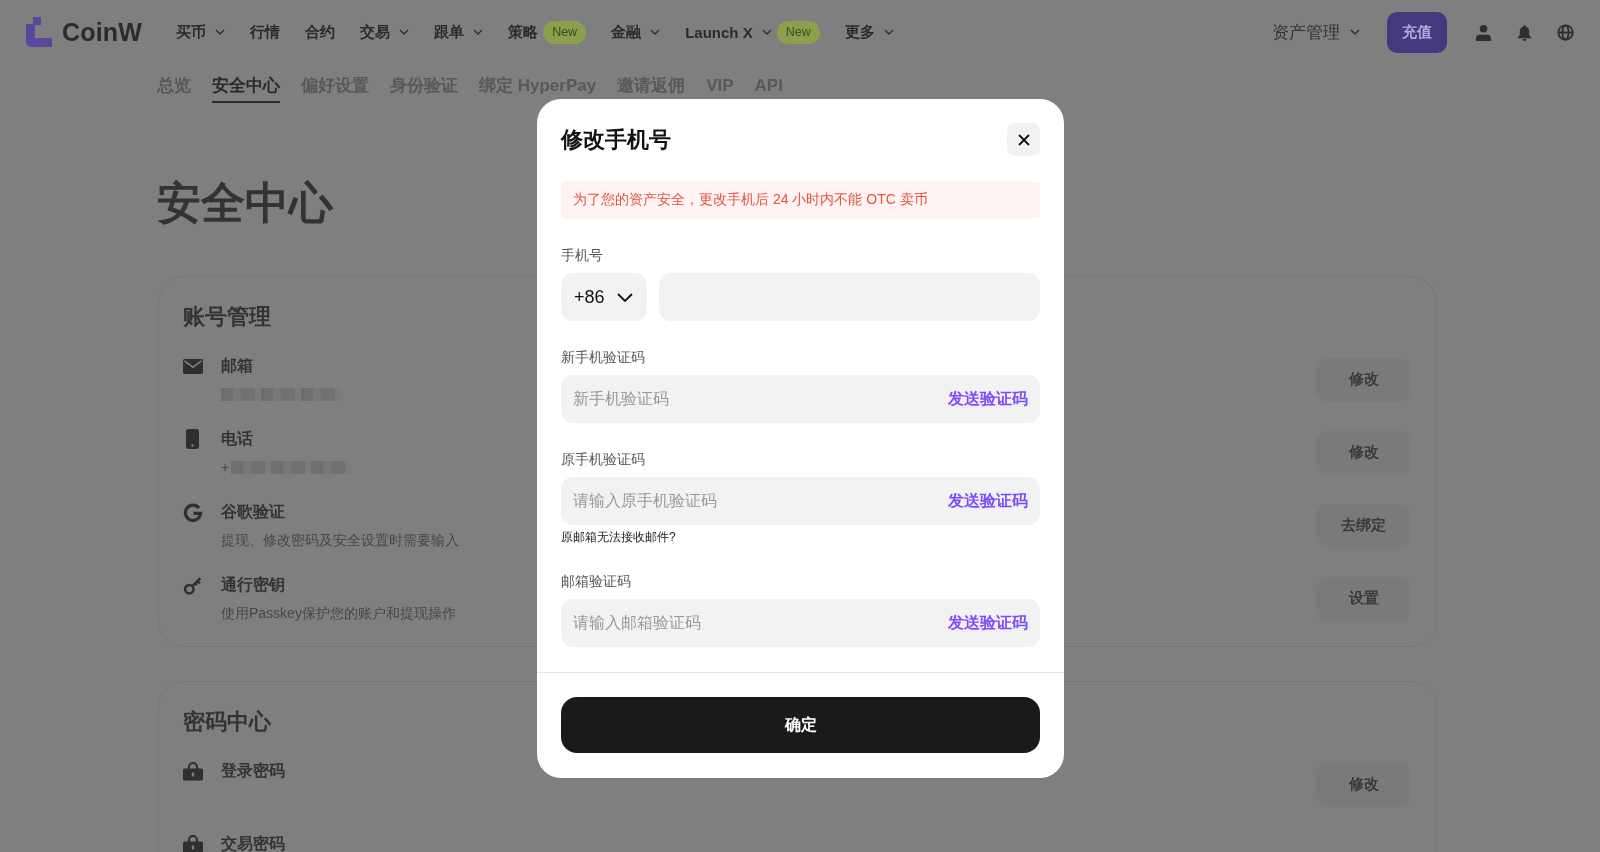 This screenshot has width=1600, height=852. What do you see at coordinates (459, 32) in the screenshot?
I see `nav-link: 跟单` at bounding box center [459, 32].